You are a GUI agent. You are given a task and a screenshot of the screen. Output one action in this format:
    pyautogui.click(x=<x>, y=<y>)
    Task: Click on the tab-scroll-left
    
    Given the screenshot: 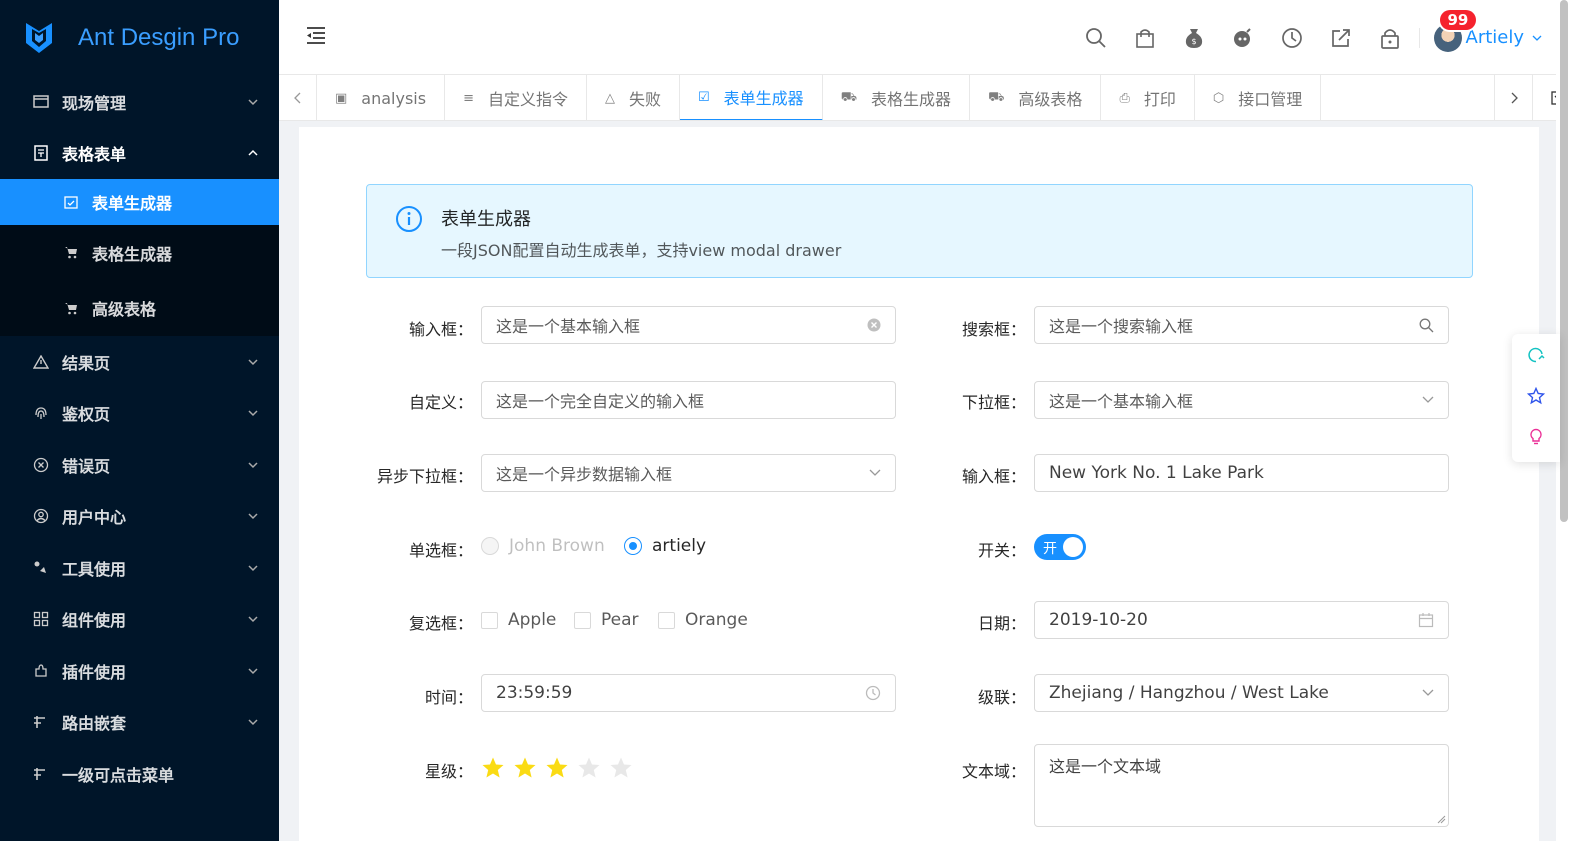 What is the action you would take?
    pyautogui.click(x=298, y=98)
    